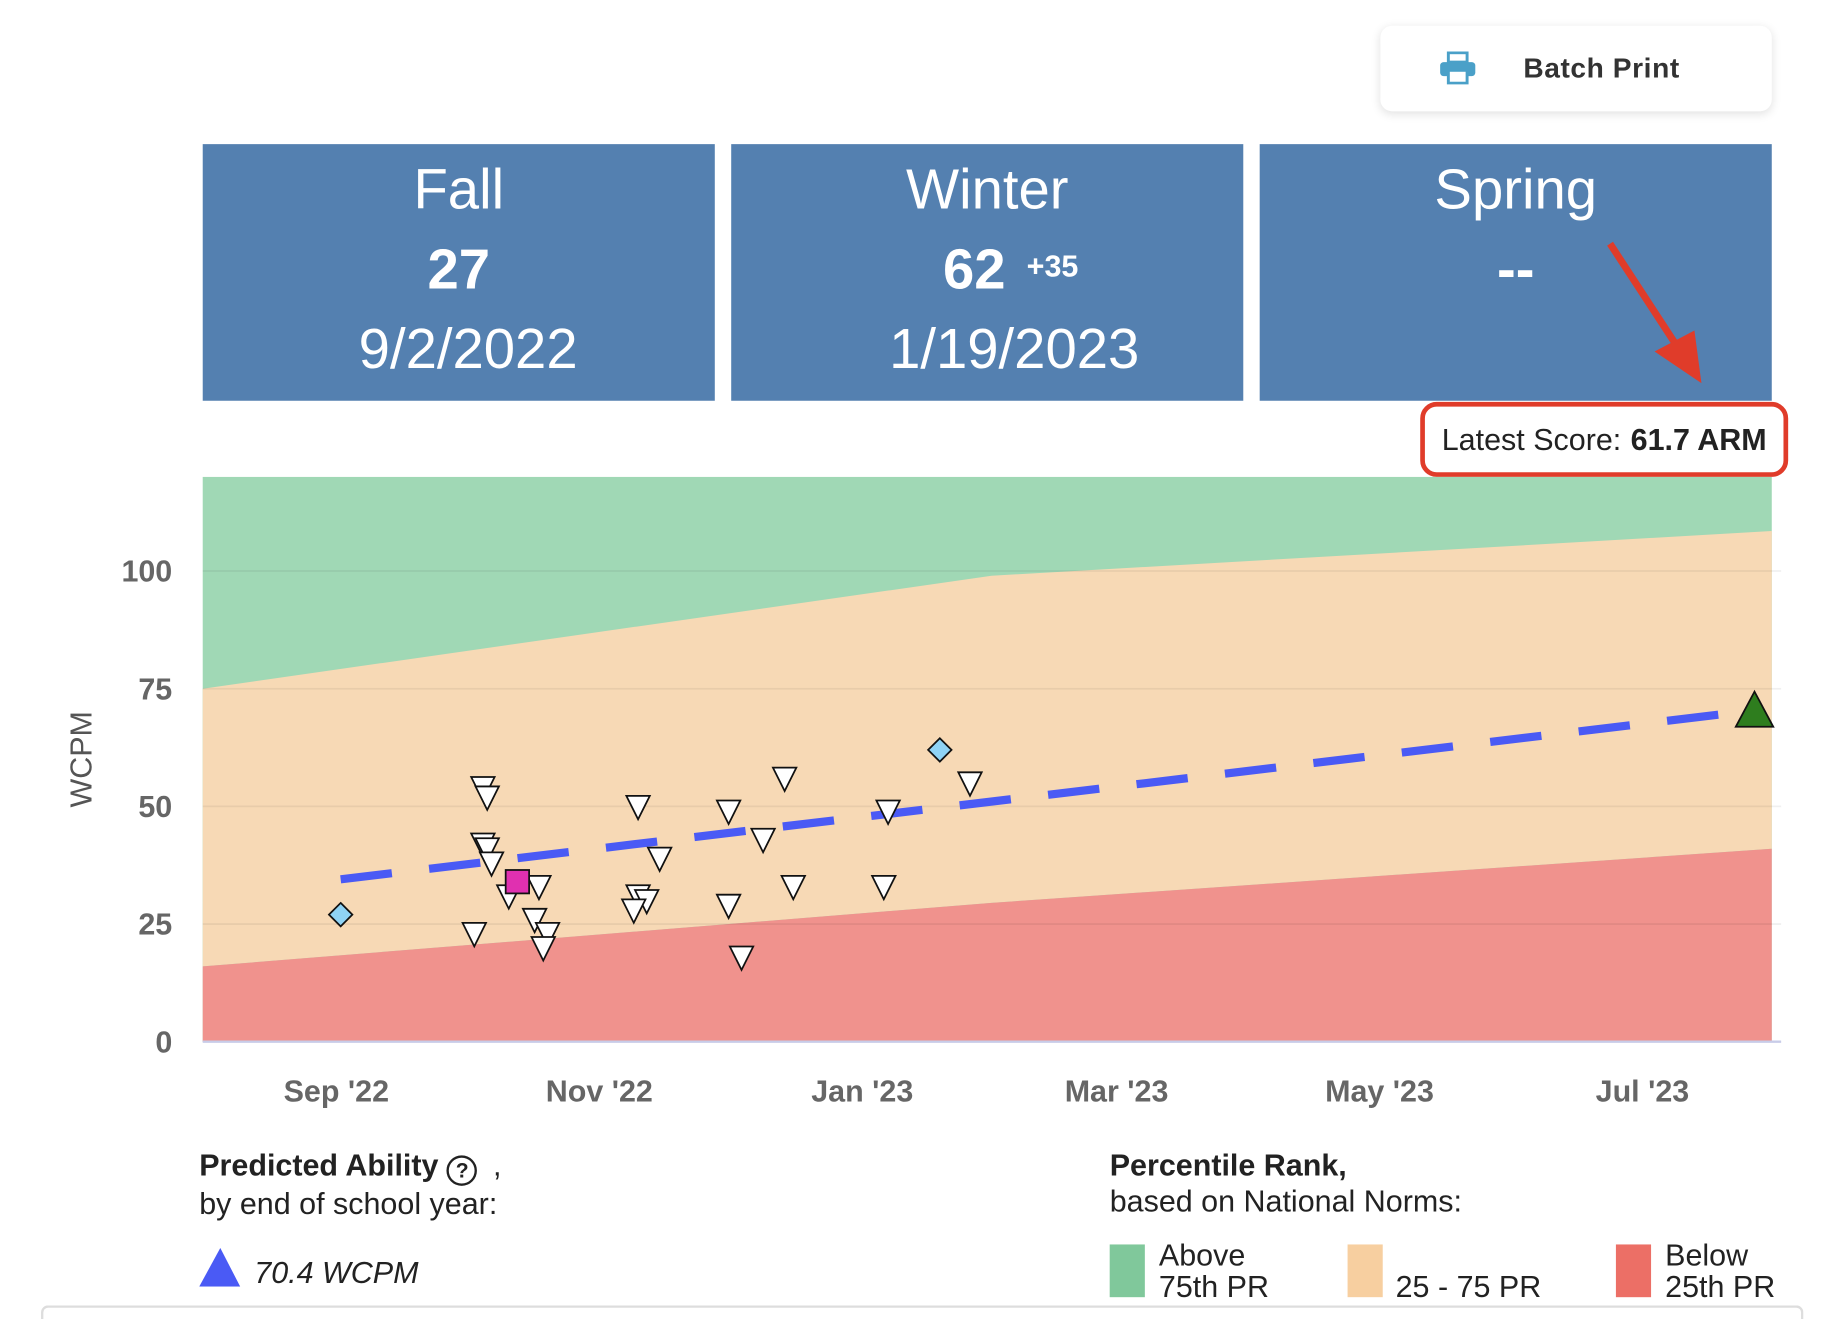 The width and height of the screenshot is (1828, 1319). What do you see at coordinates (146, 572) in the screenshot?
I see `y-tick-label: 100` at bounding box center [146, 572].